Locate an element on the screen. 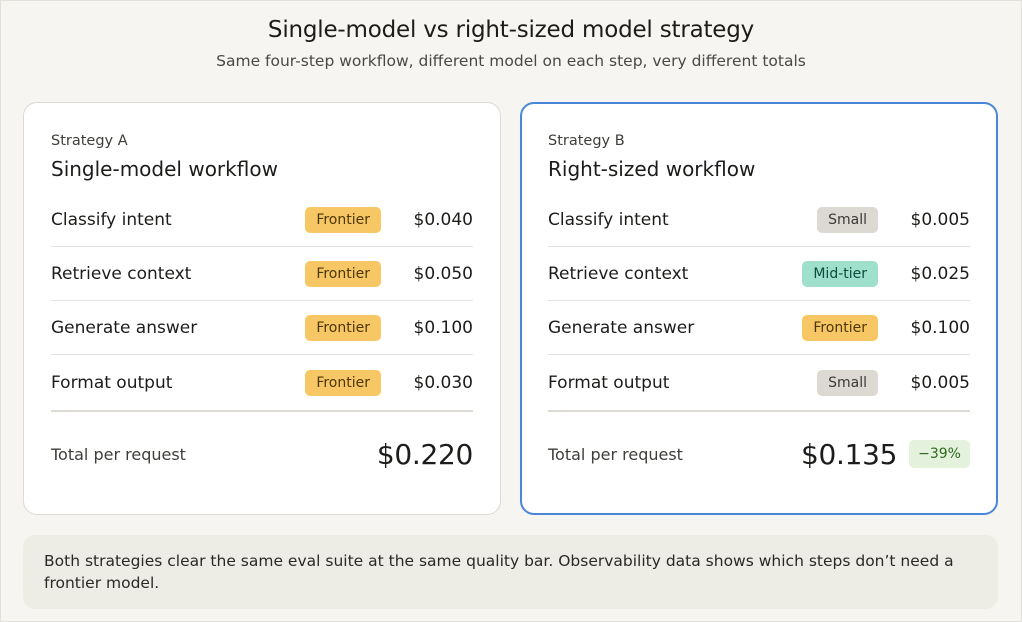 This screenshot has width=1022, height=622. workflow-step-row: Classify intent Small $0.005 is located at coordinates (759, 220).